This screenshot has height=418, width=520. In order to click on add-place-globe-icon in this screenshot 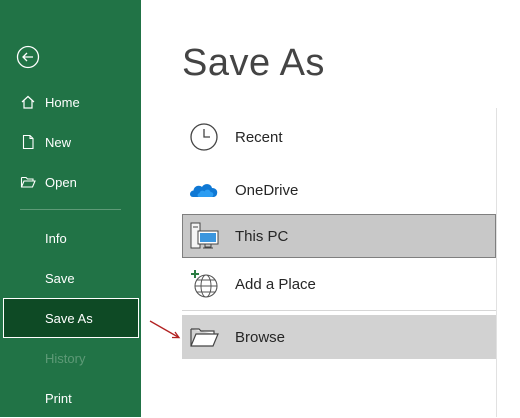, I will do `click(204, 284)`.